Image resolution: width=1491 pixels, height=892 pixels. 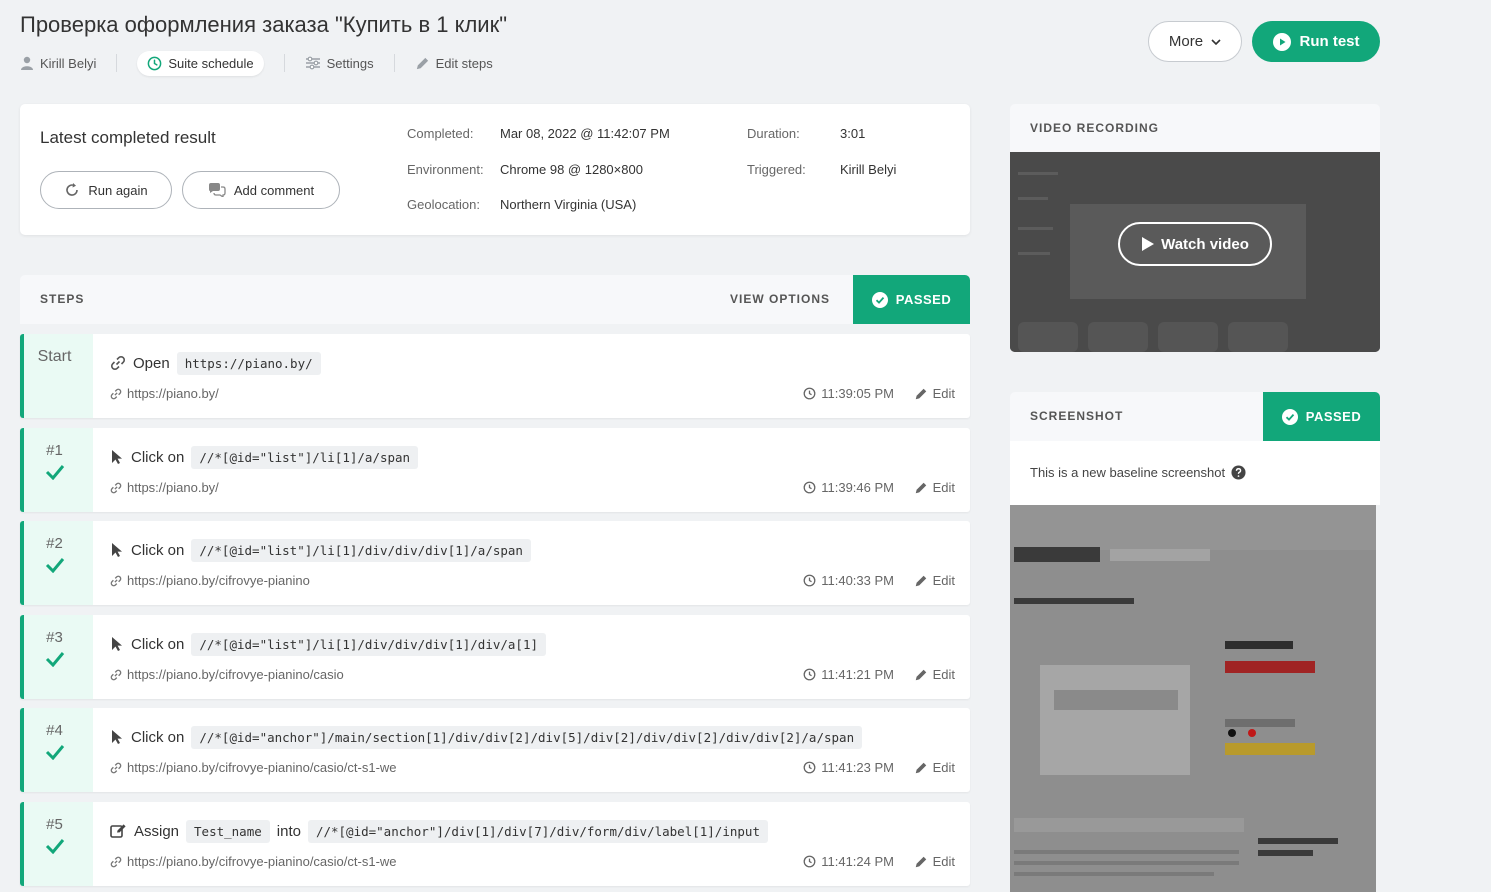 I want to click on step-time-text: 11:39:05 PM, so click(x=857, y=393).